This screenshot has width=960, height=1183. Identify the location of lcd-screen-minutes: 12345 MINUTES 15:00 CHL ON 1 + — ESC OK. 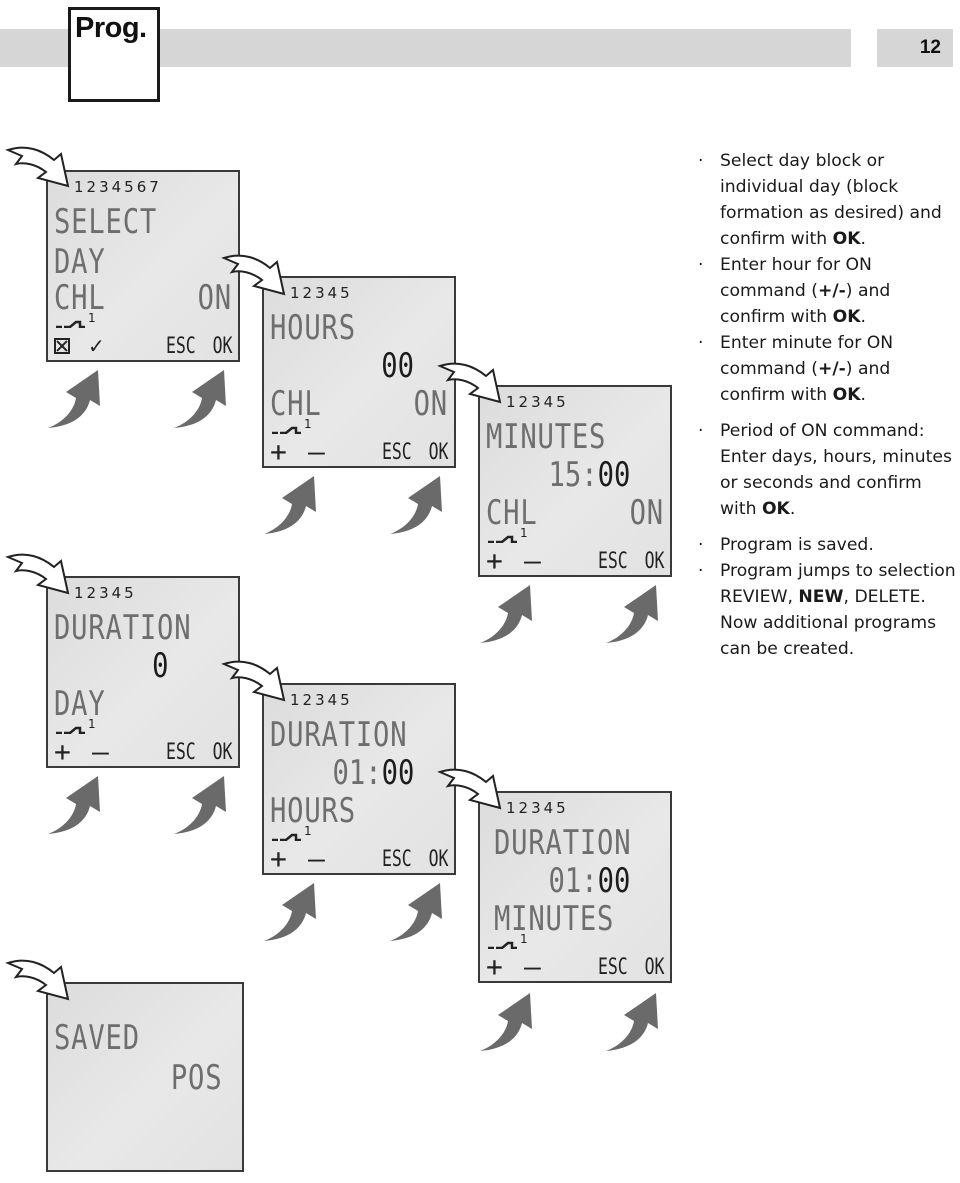
(575, 481).